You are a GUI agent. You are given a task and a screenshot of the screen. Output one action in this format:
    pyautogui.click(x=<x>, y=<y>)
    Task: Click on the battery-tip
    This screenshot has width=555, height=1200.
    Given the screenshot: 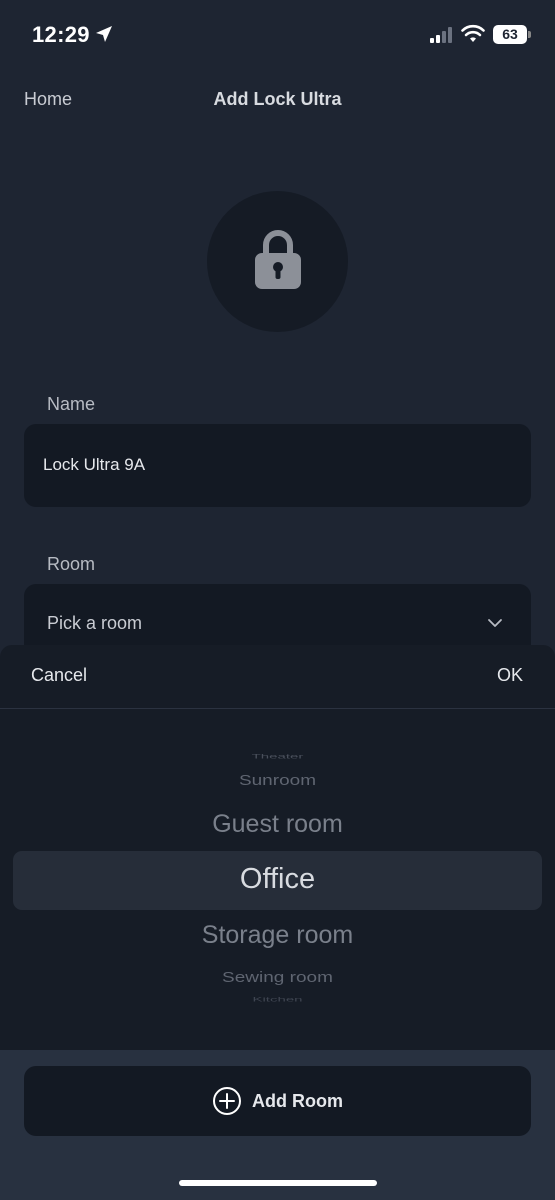 What is the action you would take?
    pyautogui.click(x=529, y=34)
    